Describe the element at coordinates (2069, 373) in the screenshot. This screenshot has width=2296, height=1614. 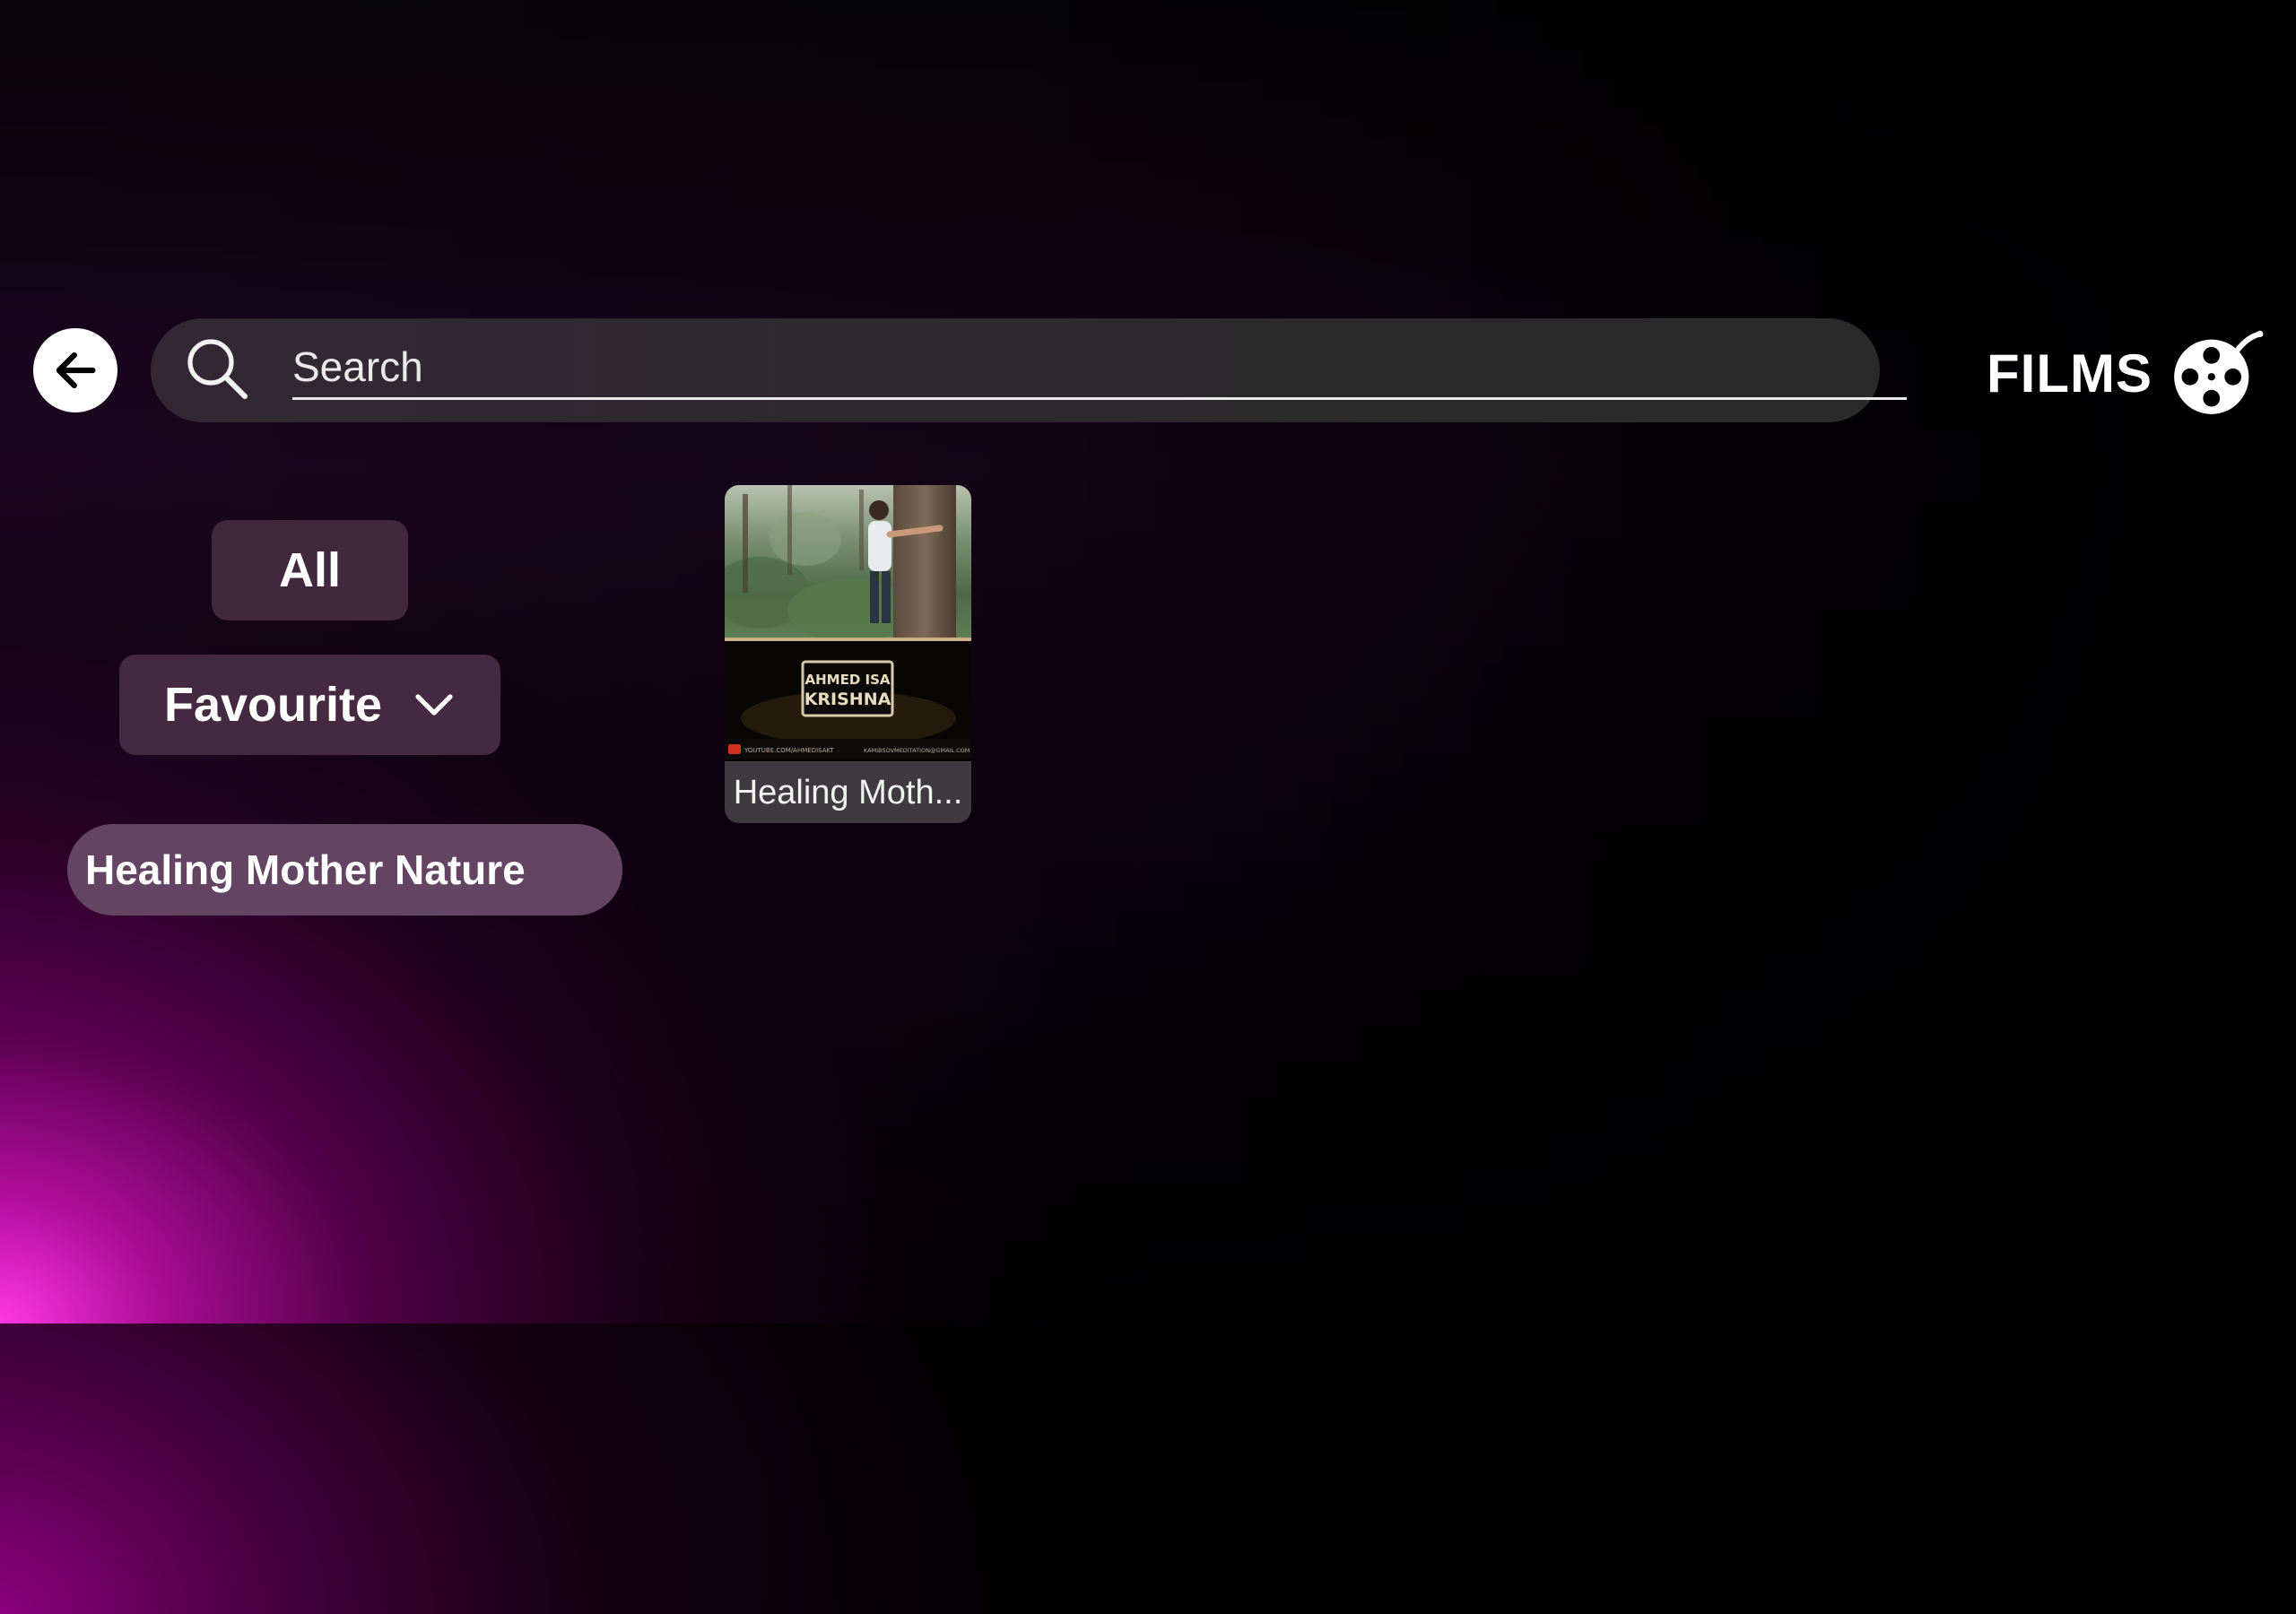
I see `page-title: FILMS` at that location.